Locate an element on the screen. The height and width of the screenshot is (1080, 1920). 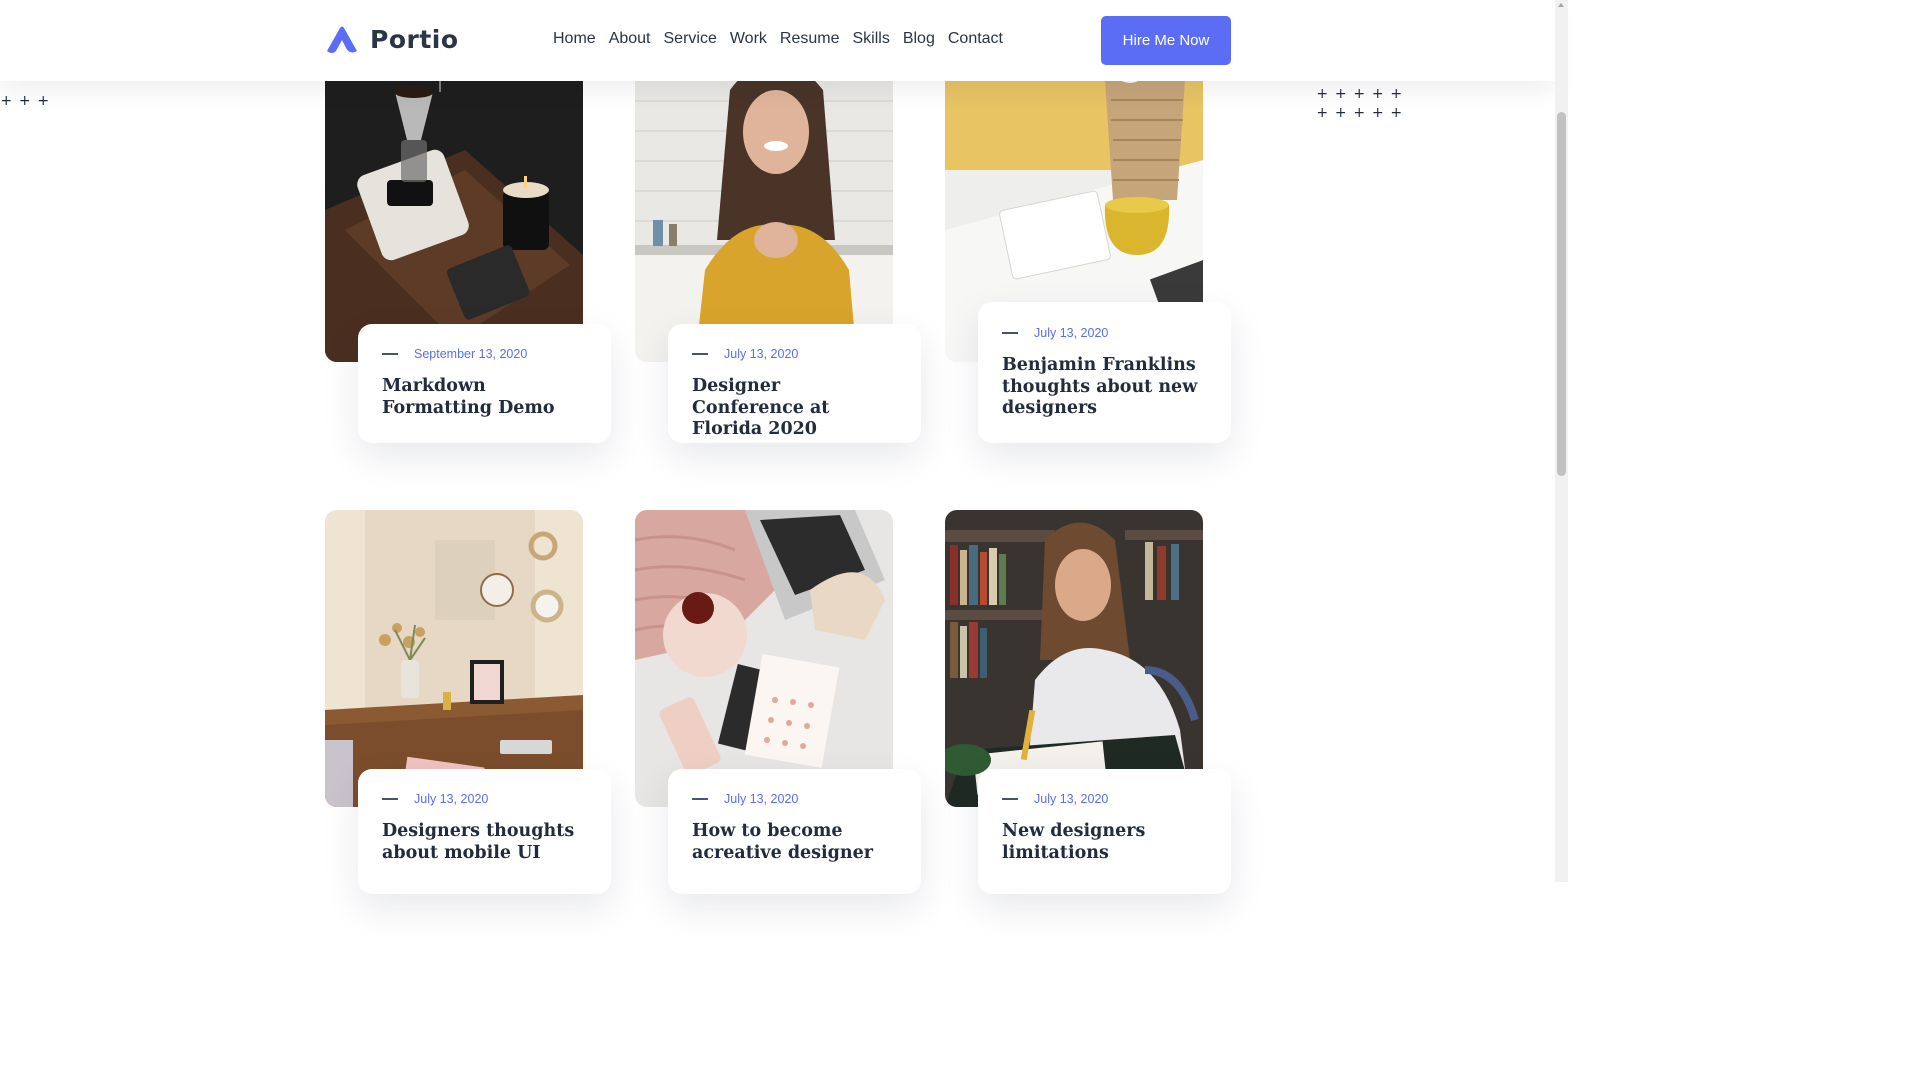
nav-blog: Blog is located at coordinates (919, 39).